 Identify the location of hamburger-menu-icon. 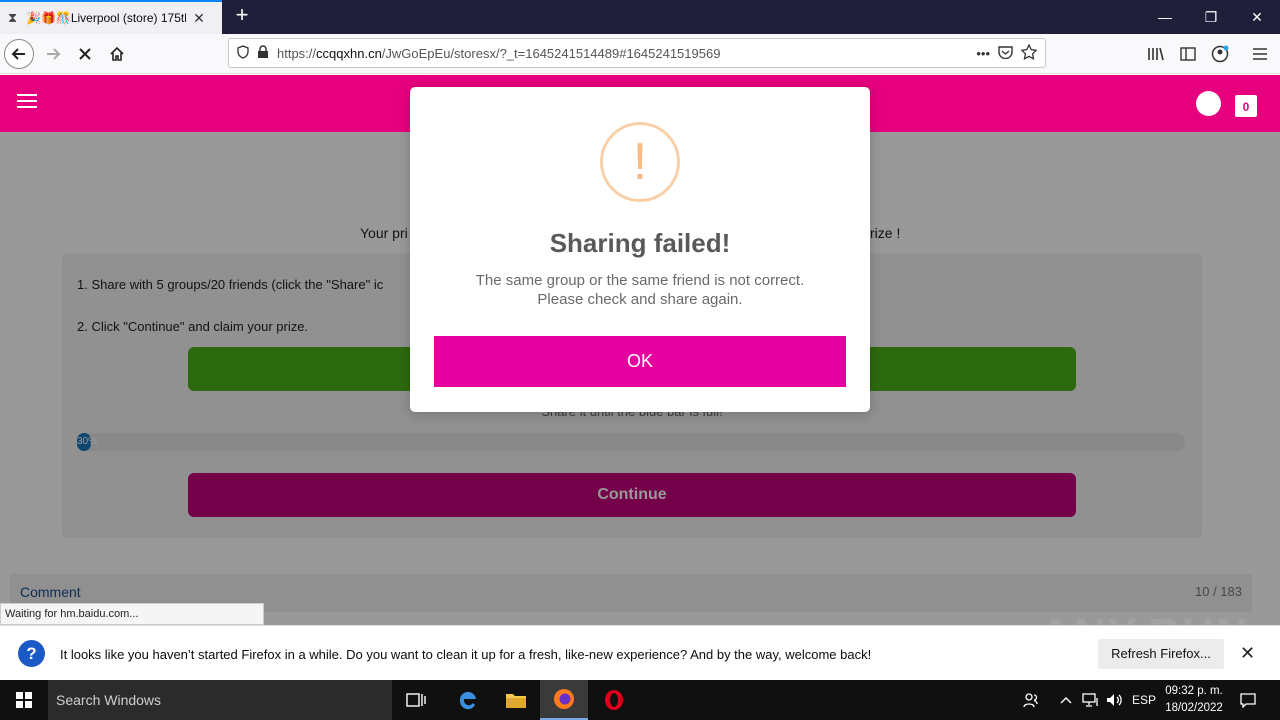
(27, 102).